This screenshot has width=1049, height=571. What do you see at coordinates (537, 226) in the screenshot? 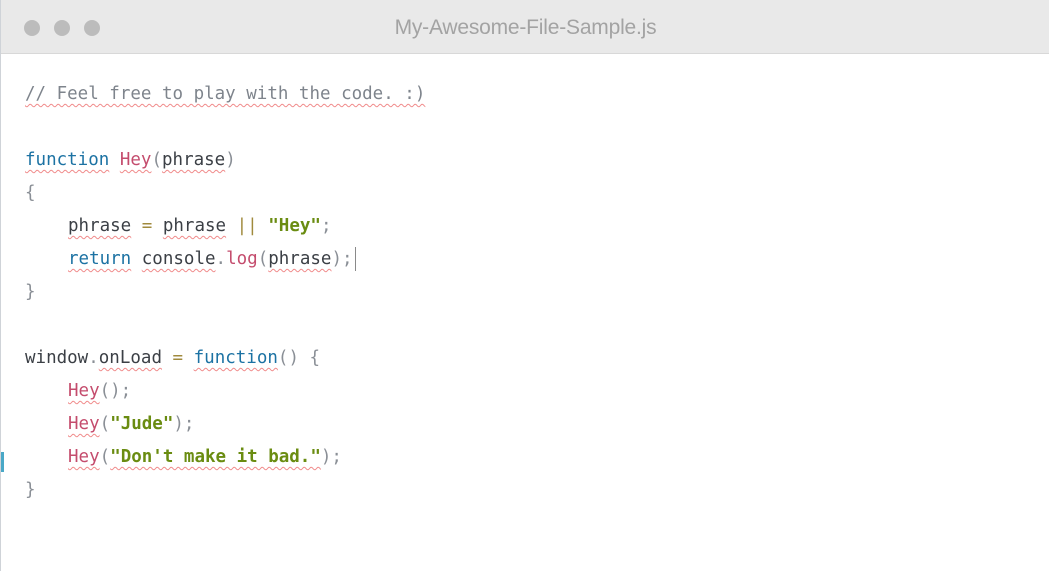
I see `code-line: phrase = phrase || "Hey";` at bounding box center [537, 226].